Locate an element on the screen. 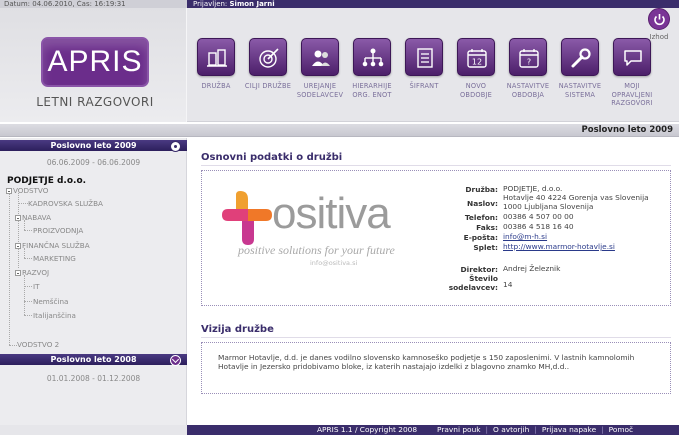  nav-nastavitve-sistema: NASTAVITVE SISTEMA is located at coordinates (580, 68).